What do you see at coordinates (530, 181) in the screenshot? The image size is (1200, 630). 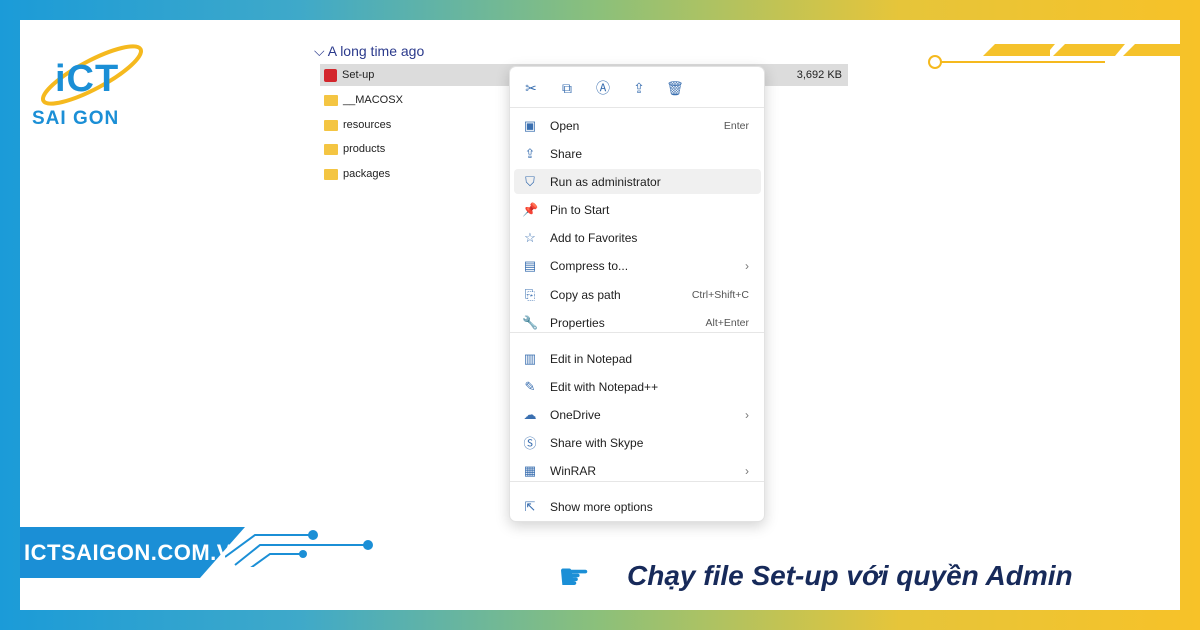 I see `shield-icon: ⛉` at bounding box center [530, 181].